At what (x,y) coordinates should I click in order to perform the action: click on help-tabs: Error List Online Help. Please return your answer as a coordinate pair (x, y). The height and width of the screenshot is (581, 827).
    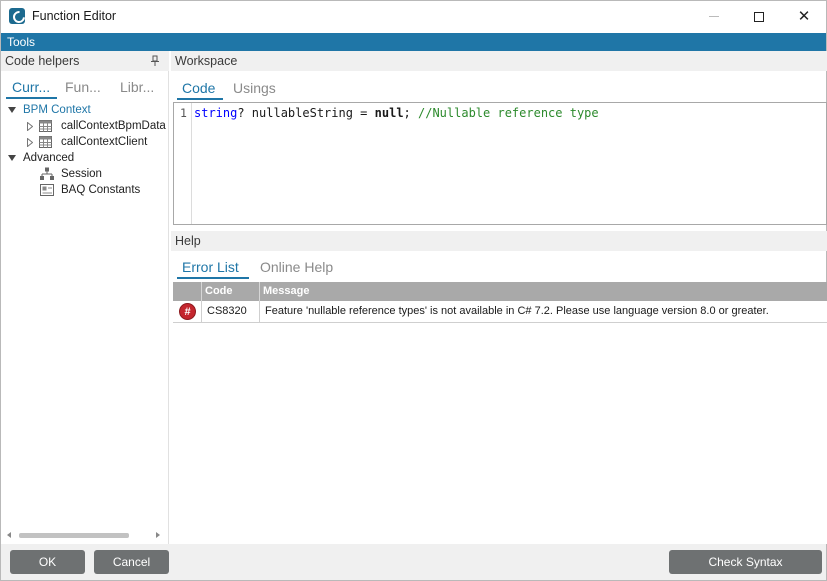
    Looking at the image, I should click on (500, 267).